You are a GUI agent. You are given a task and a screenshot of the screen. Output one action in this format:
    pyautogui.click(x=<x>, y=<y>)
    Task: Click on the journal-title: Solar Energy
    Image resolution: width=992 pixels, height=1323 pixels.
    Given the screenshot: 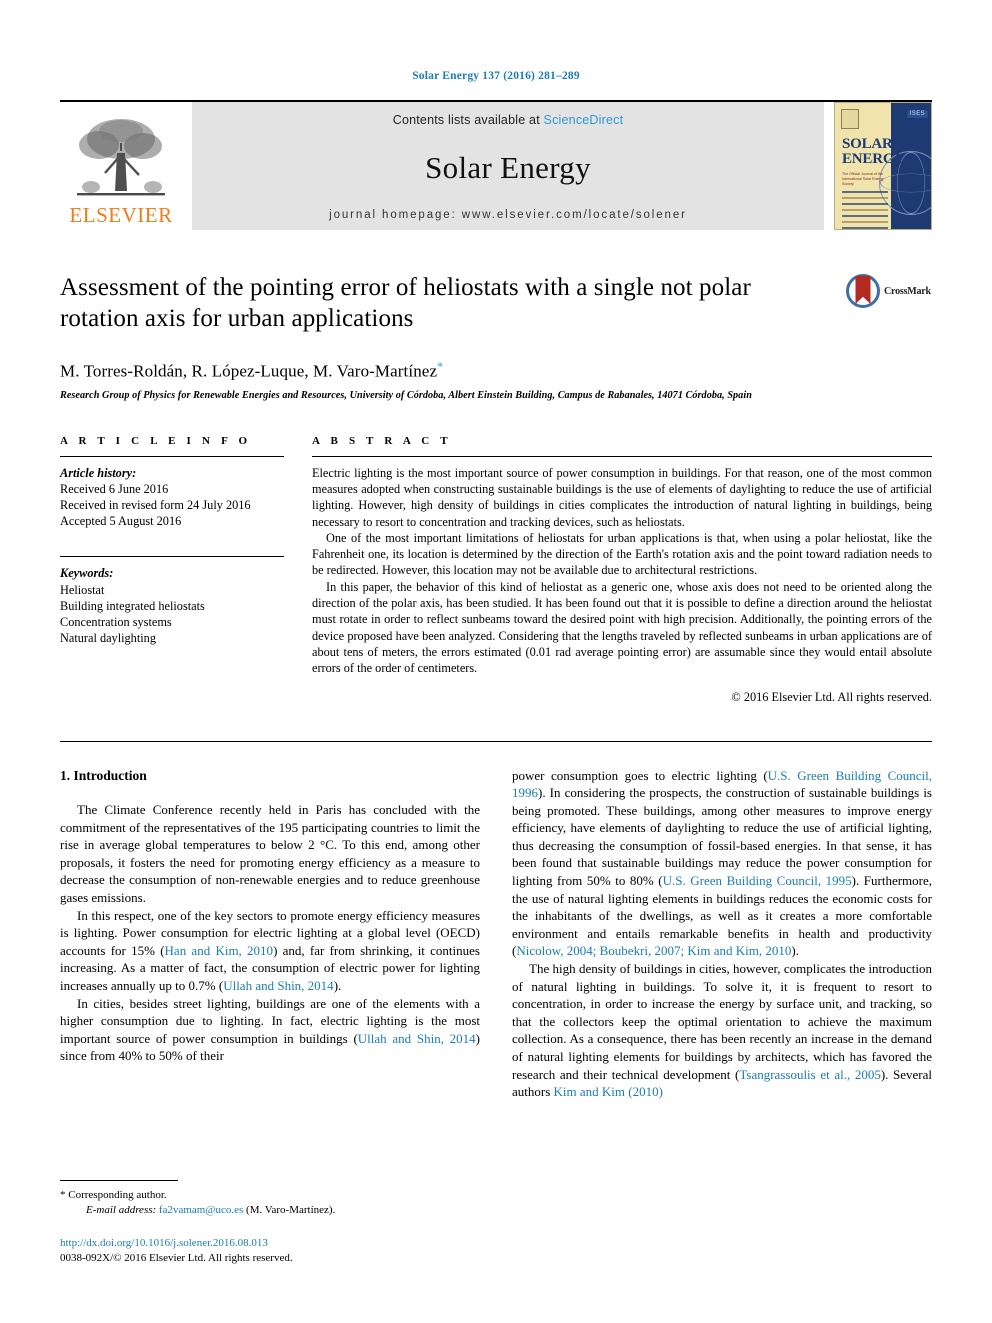 What is the action you would take?
    pyautogui.click(x=508, y=167)
    